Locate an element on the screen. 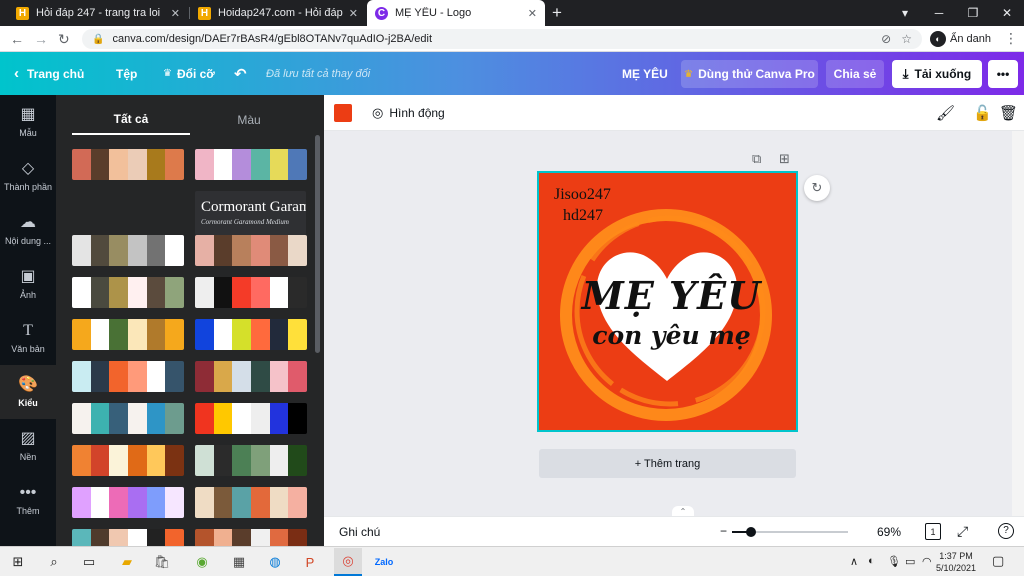 This screenshot has width=1024, height=576. edge-icon: ◍ is located at coordinates (275, 562).